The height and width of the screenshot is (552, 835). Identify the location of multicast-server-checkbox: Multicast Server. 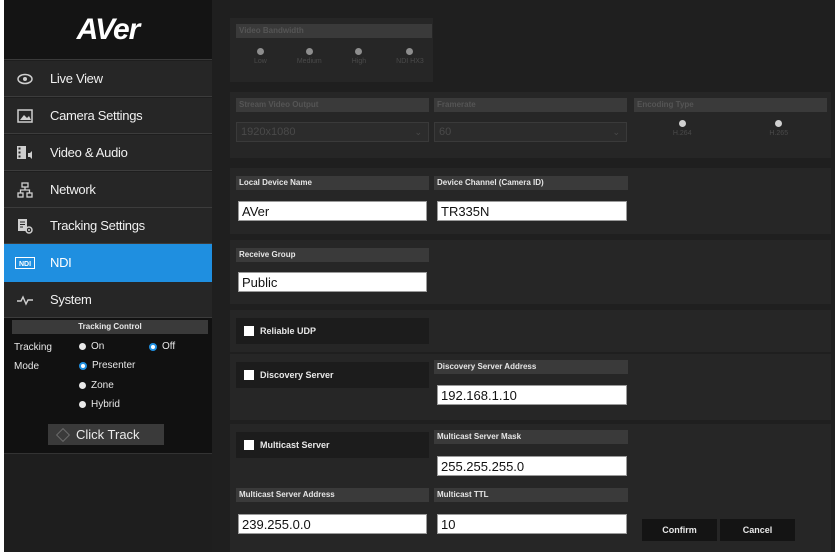
(287, 445).